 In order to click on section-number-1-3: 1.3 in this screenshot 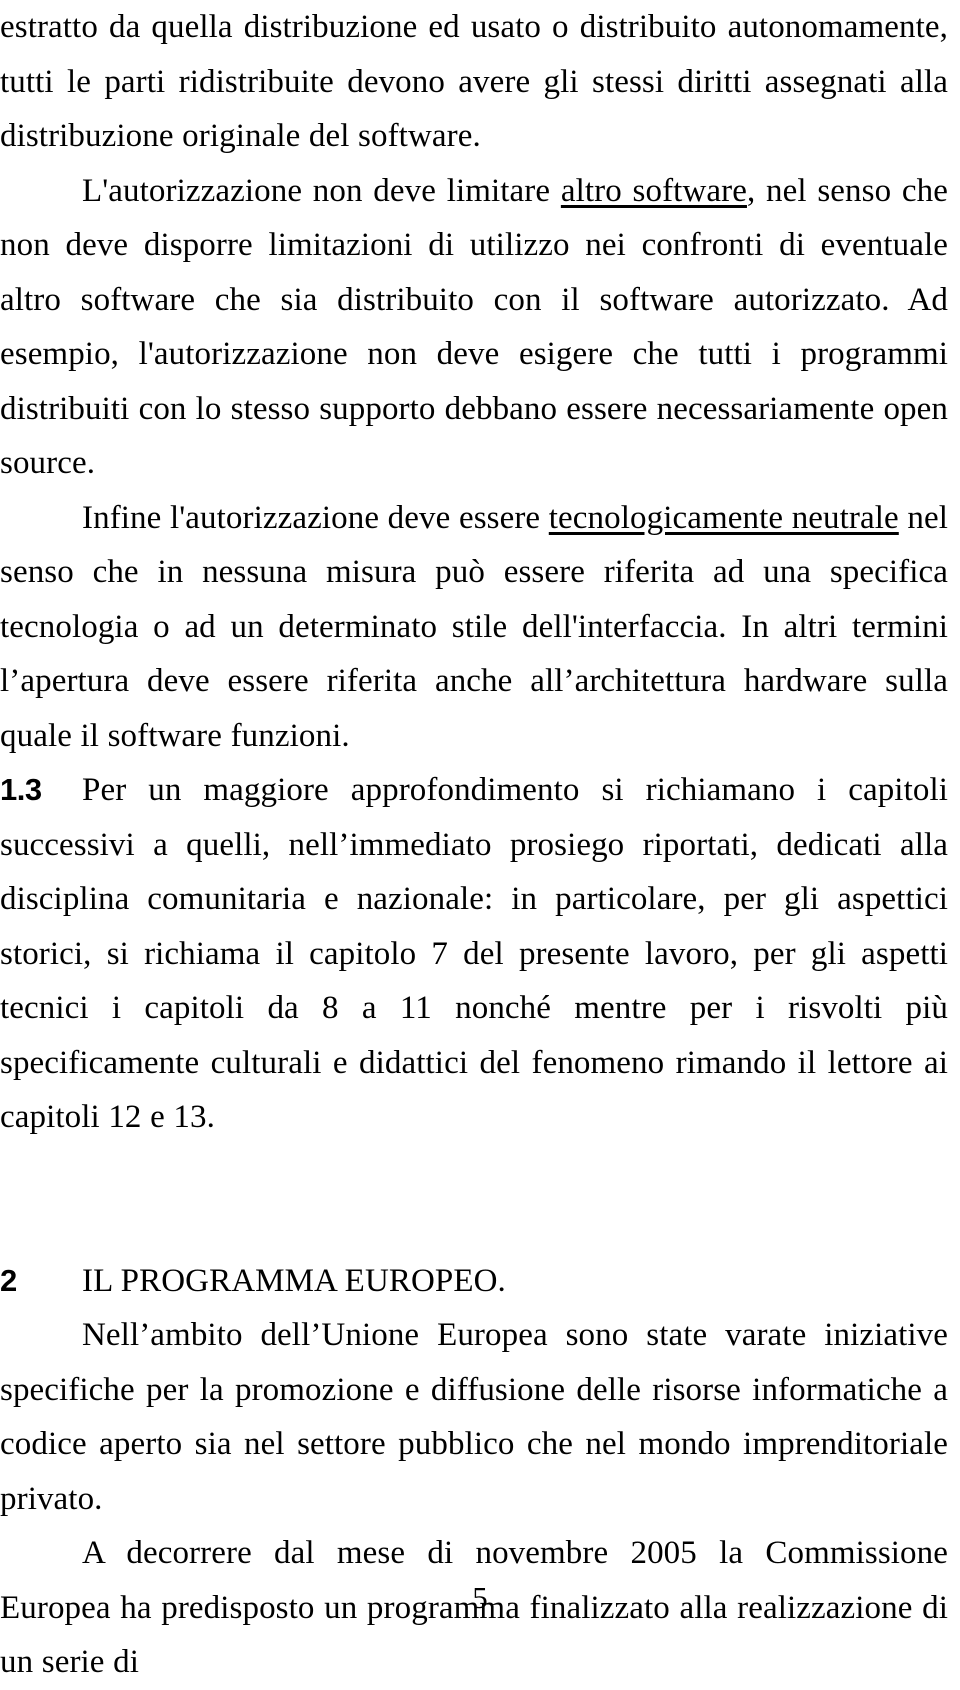, I will do `click(21, 789)`.